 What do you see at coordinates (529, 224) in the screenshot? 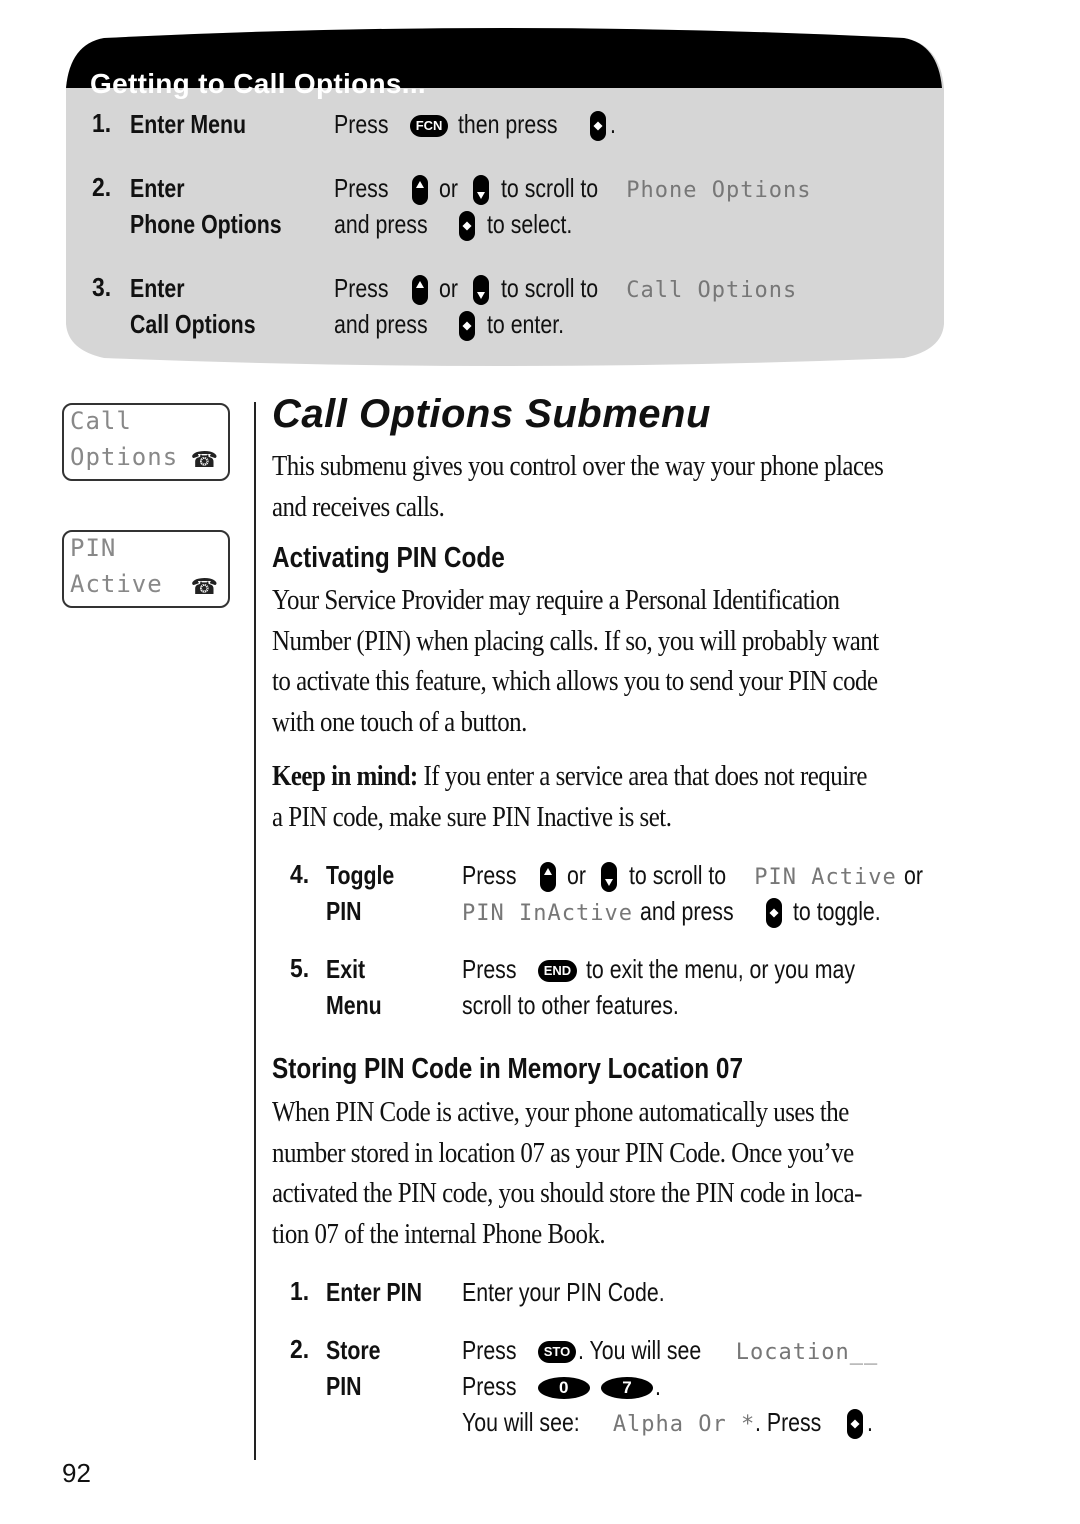
I see `text: to select.` at bounding box center [529, 224].